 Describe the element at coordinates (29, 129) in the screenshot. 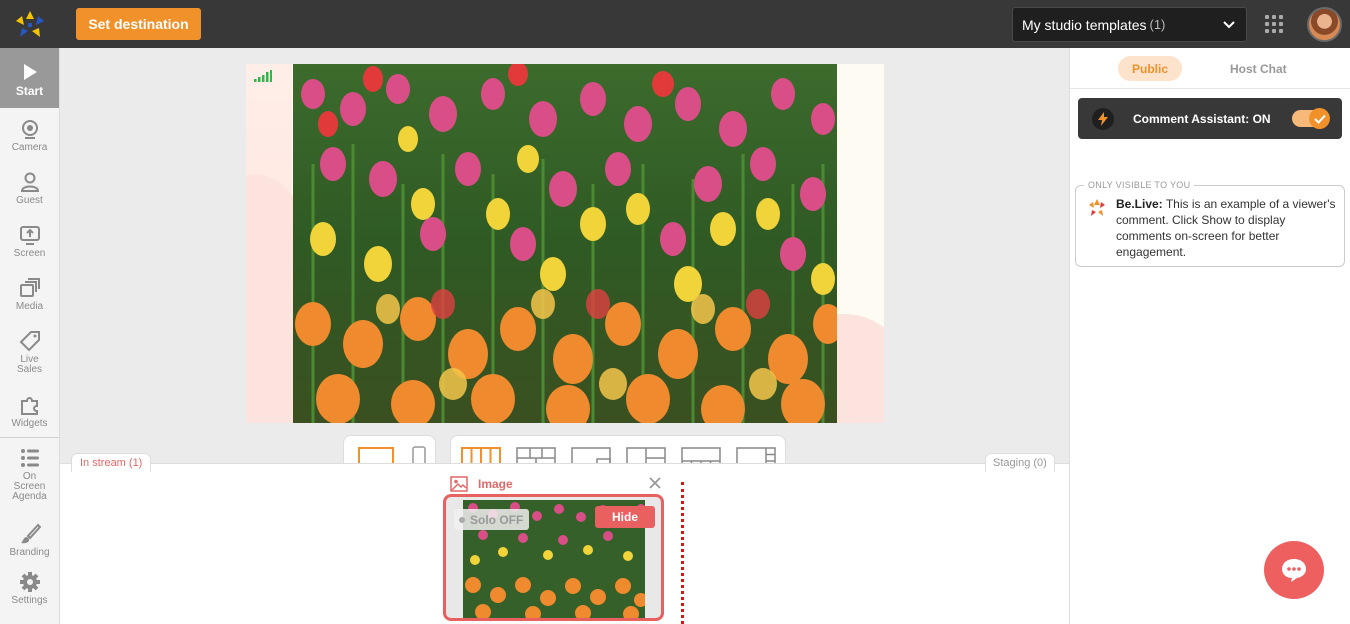

I see `camera-icon` at that location.